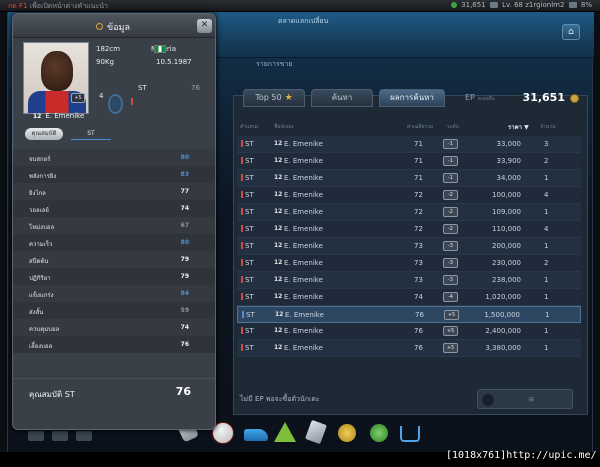 This screenshot has width=600, height=467. Describe the element at coordinates (572, 5) in the screenshot. I see `volume-icon` at that location.